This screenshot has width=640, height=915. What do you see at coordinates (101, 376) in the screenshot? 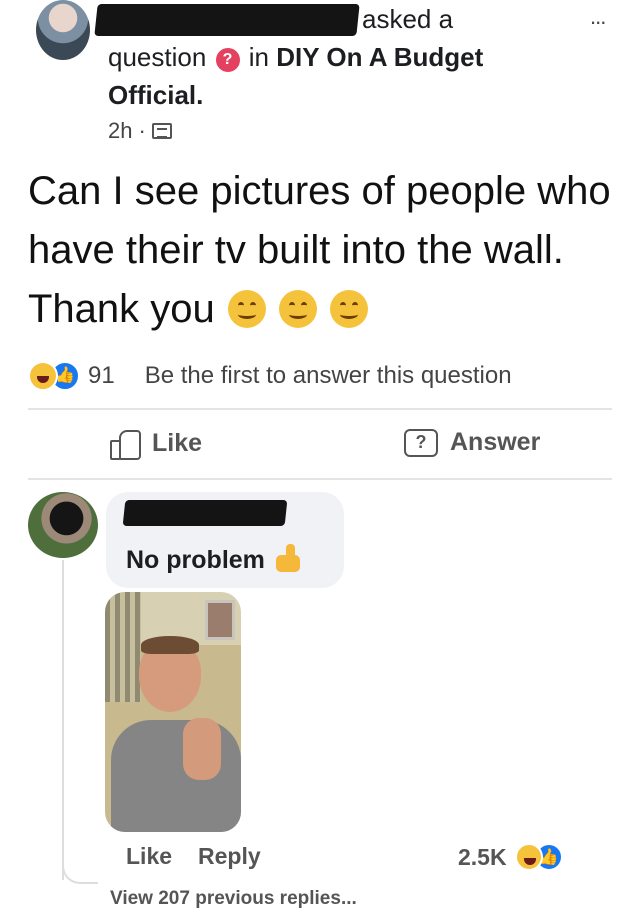
I see `reaction-count: 91` at bounding box center [101, 376].